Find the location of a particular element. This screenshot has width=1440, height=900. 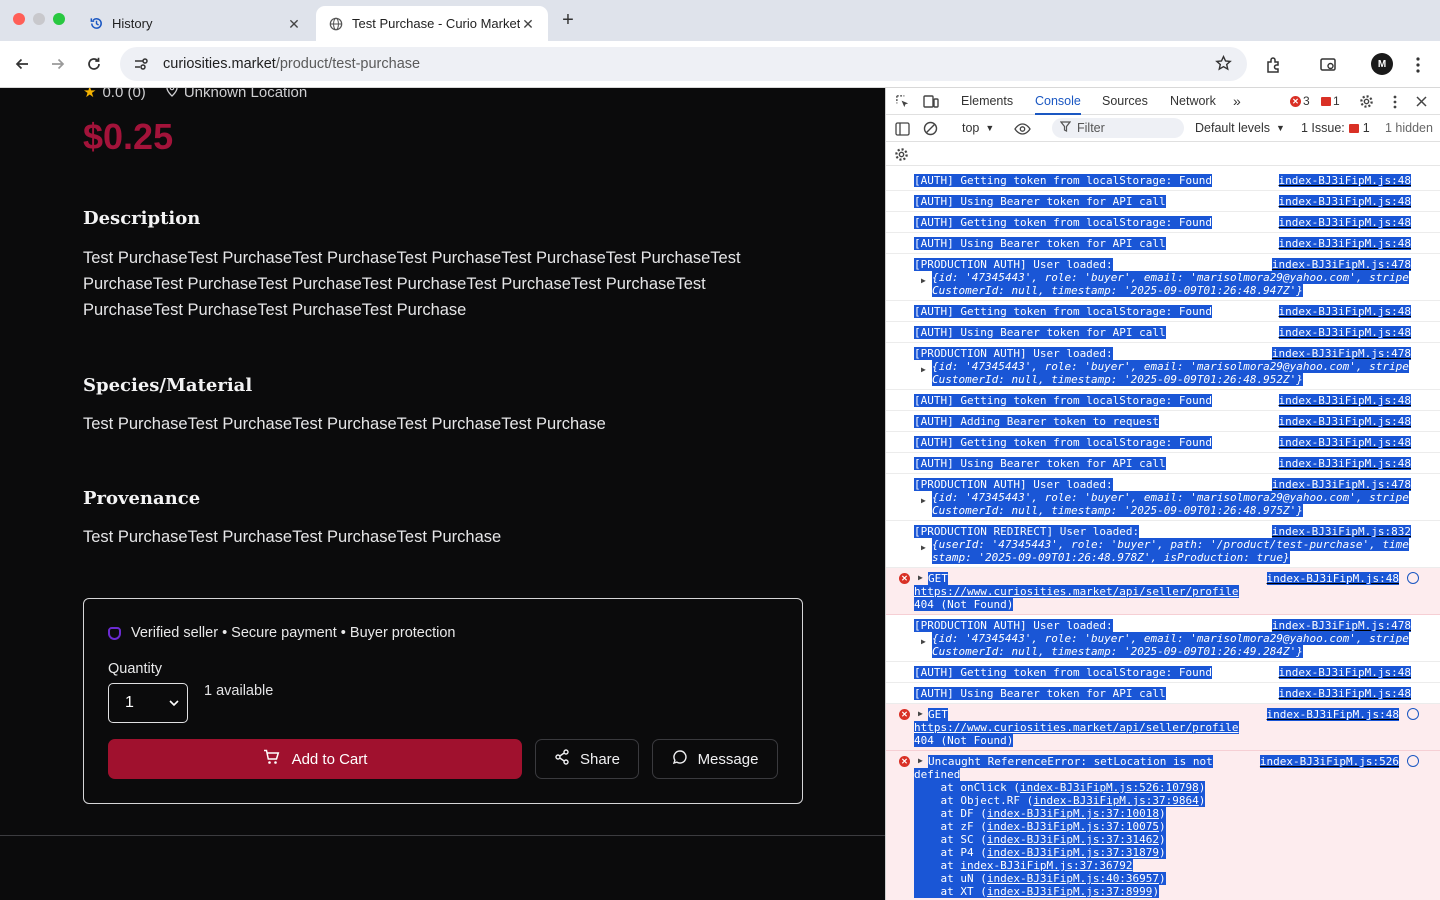

tab-sources: Sources is located at coordinates (1125, 101).